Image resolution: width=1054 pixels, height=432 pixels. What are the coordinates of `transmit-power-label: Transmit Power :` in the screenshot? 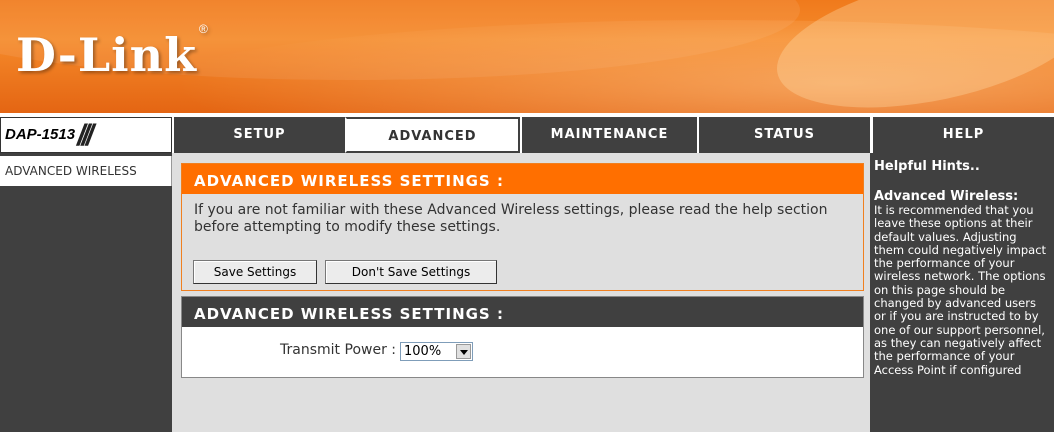 It's located at (338, 350).